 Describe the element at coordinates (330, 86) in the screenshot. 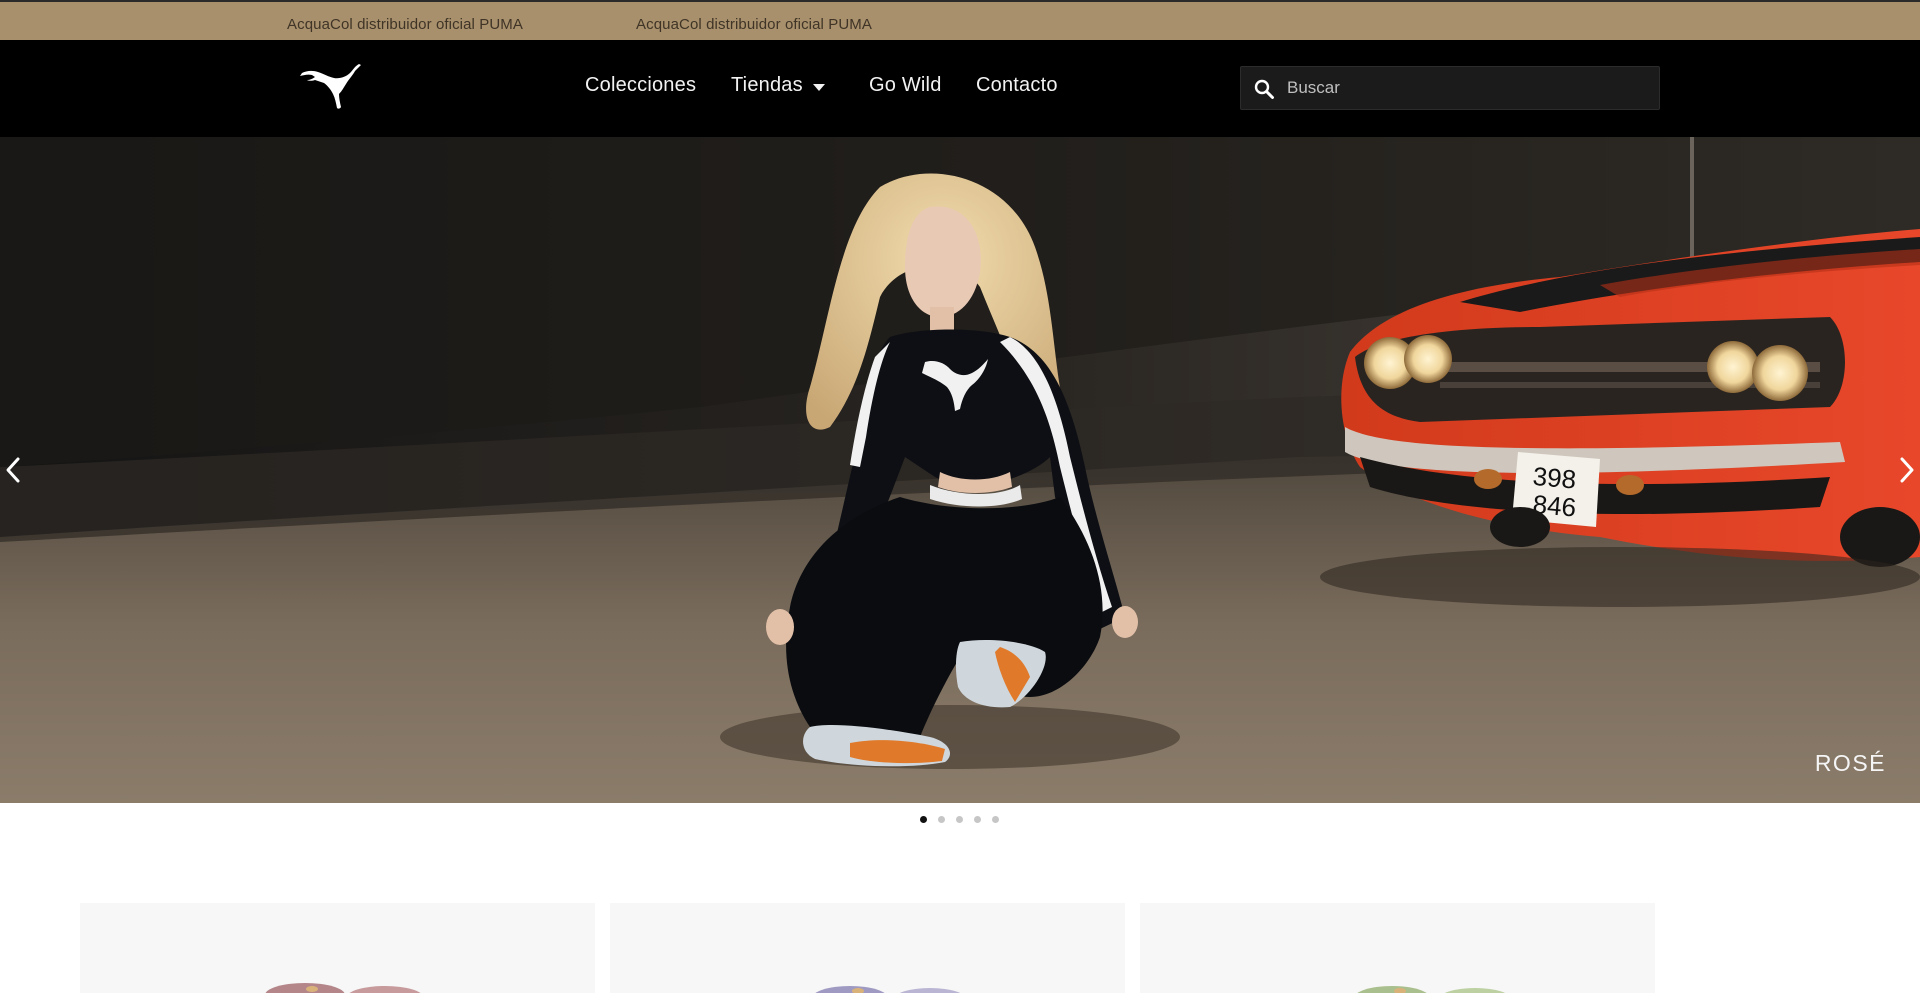

I see `puma-logo-icon` at that location.